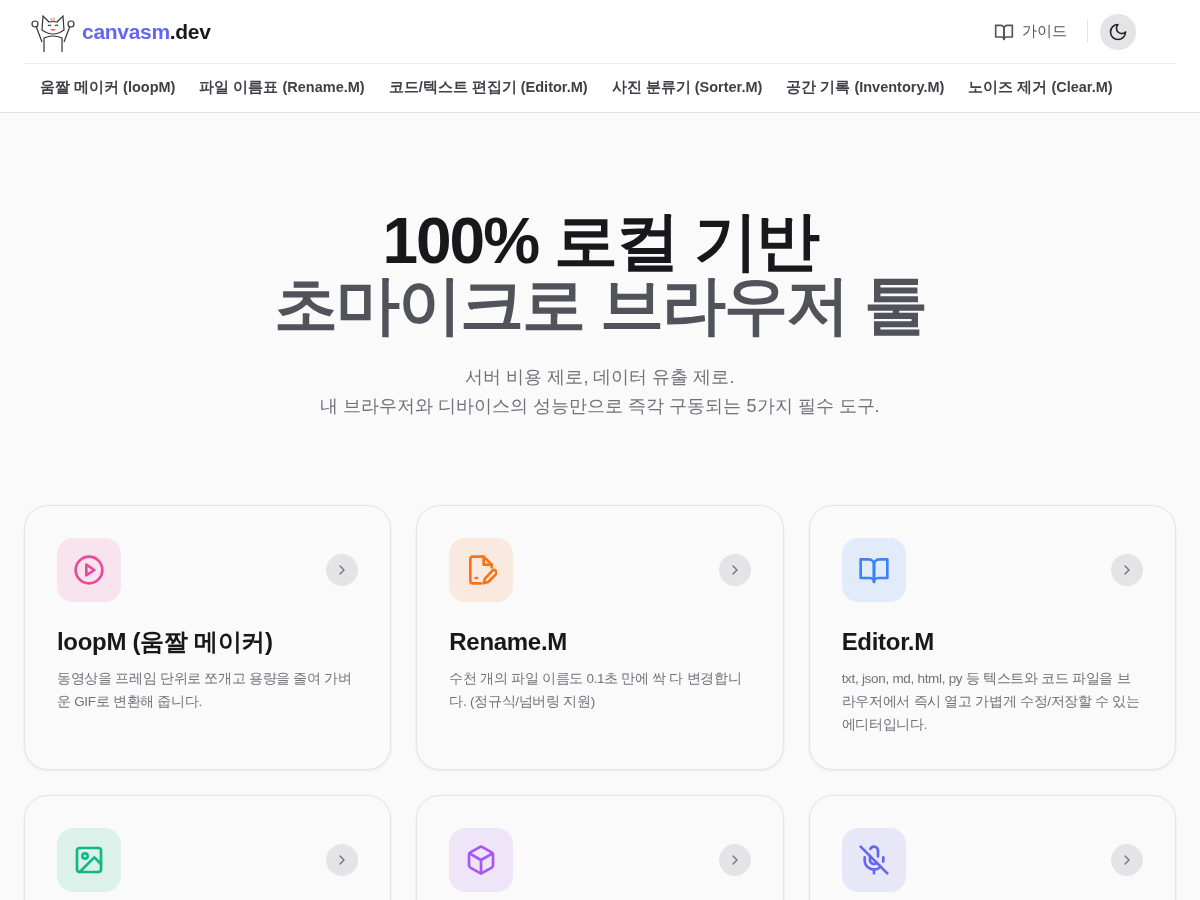 The width and height of the screenshot is (1200, 900). What do you see at coordinates (282, 88) in the screenshot?
I see `nav-link: 파일 이름표 (Rename.M)` at bounding box center [282, 88].